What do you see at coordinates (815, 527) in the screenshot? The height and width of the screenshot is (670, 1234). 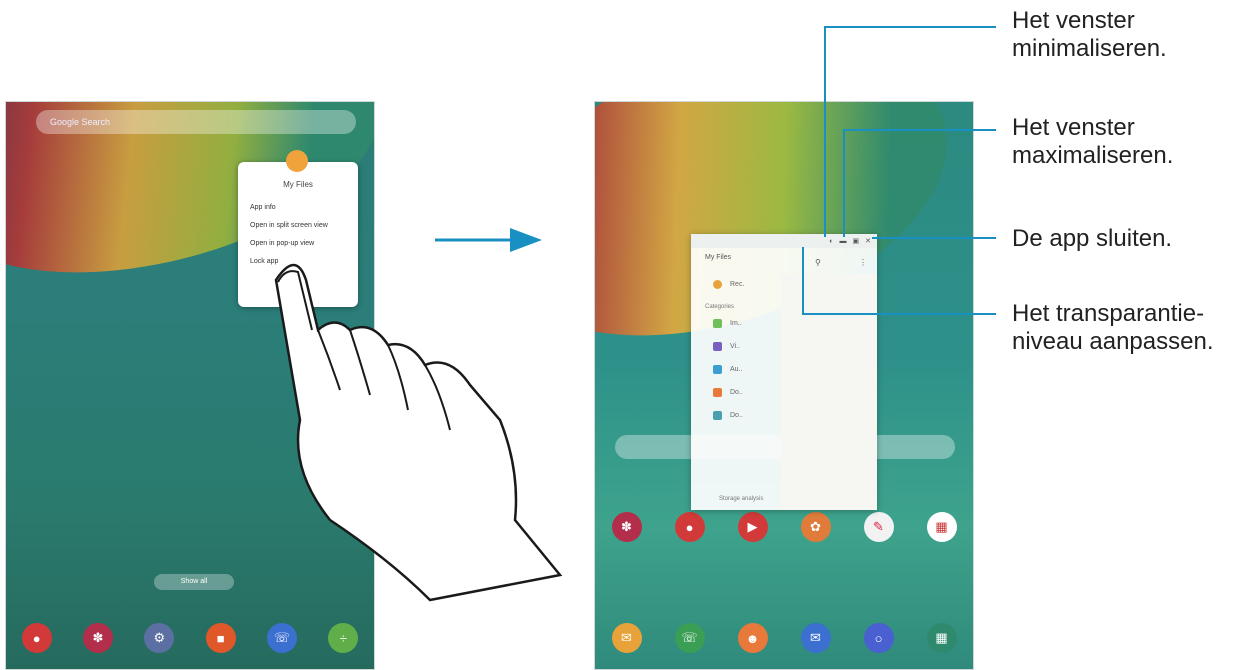 I see `gallery-icon: ✿` at bounding box center [815, 527].